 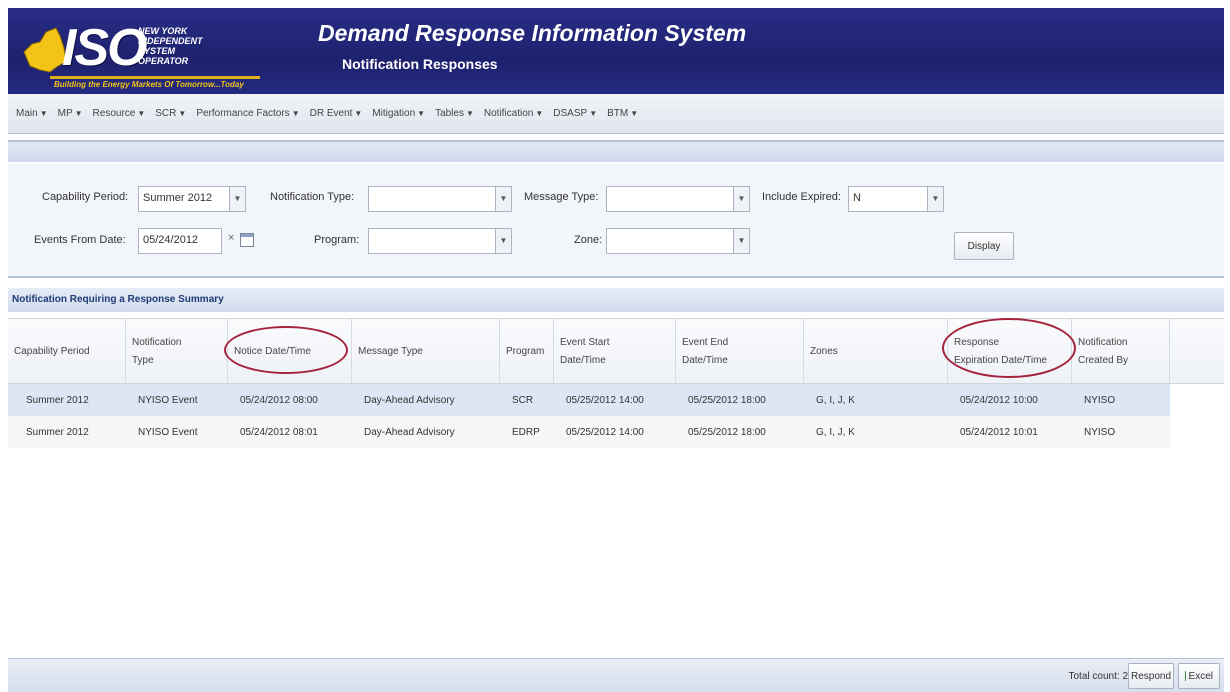 What do you see at coordinates (1121, 352) in the screenshot?
I see `col-created-by: Notification Created By` at bounding box center [1121, 352].